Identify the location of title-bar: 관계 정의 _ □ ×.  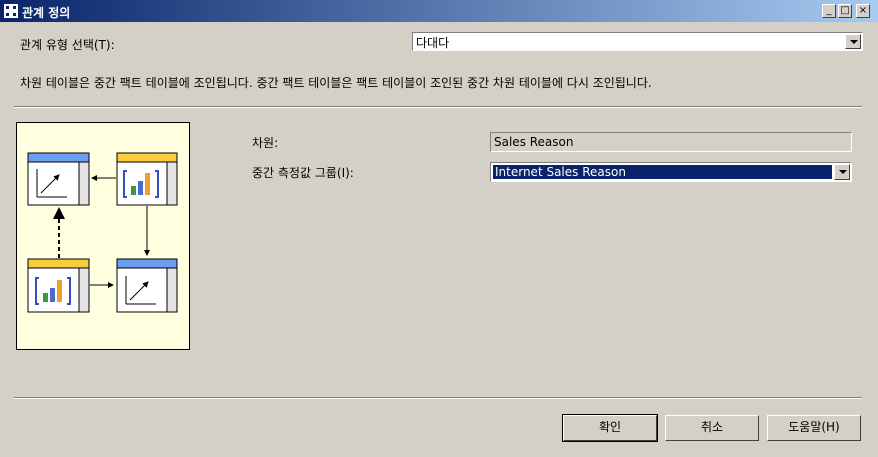
(439, 11).